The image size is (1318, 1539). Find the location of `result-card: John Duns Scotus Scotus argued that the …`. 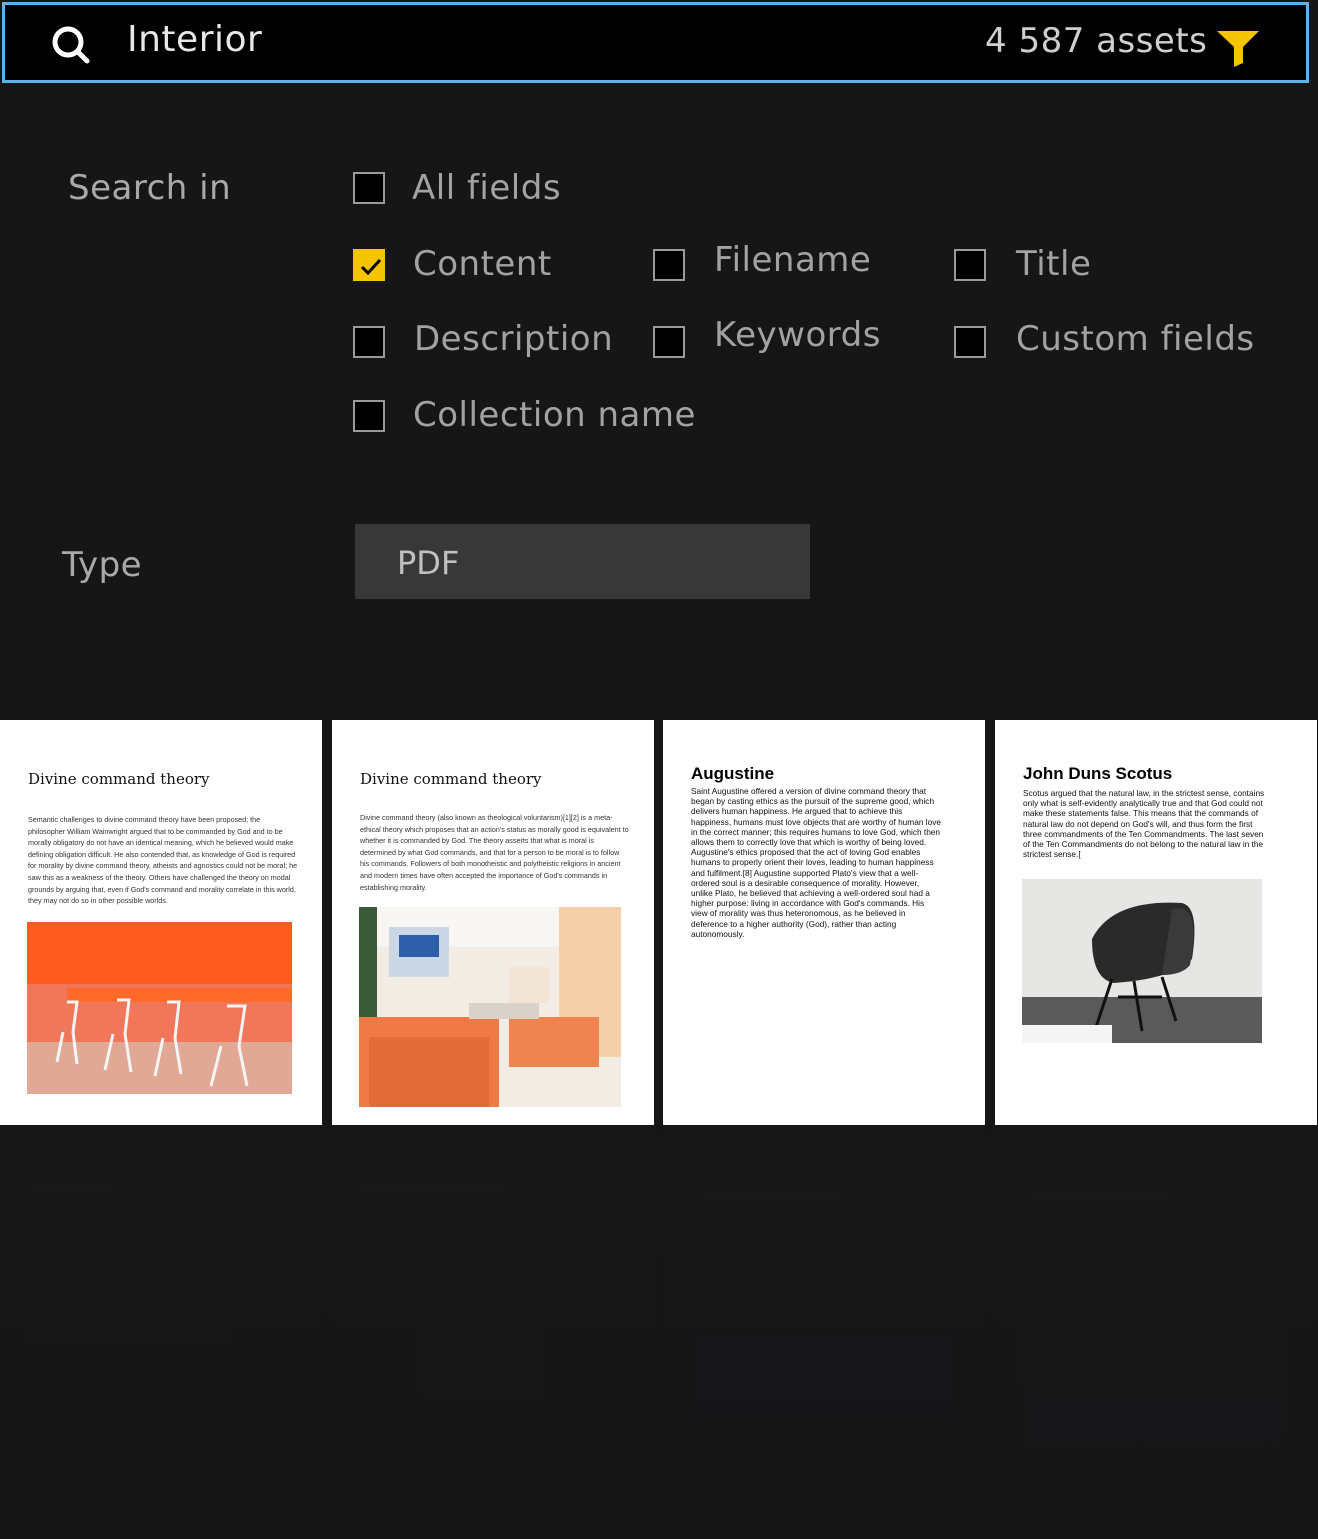

result-card: John Duns Scotus Scotus argued that the … is located at coordinates (1156, 922).